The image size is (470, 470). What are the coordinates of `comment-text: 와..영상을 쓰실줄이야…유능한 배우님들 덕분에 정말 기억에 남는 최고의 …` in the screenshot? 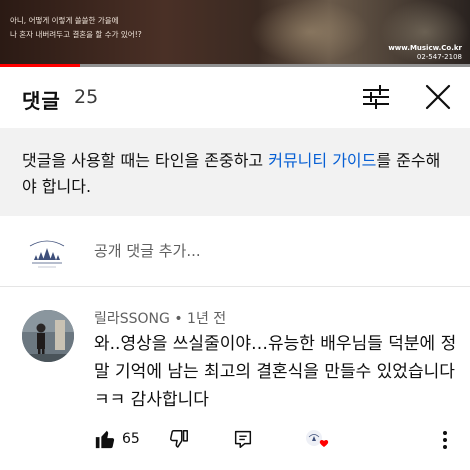 It's located at (275, 372).